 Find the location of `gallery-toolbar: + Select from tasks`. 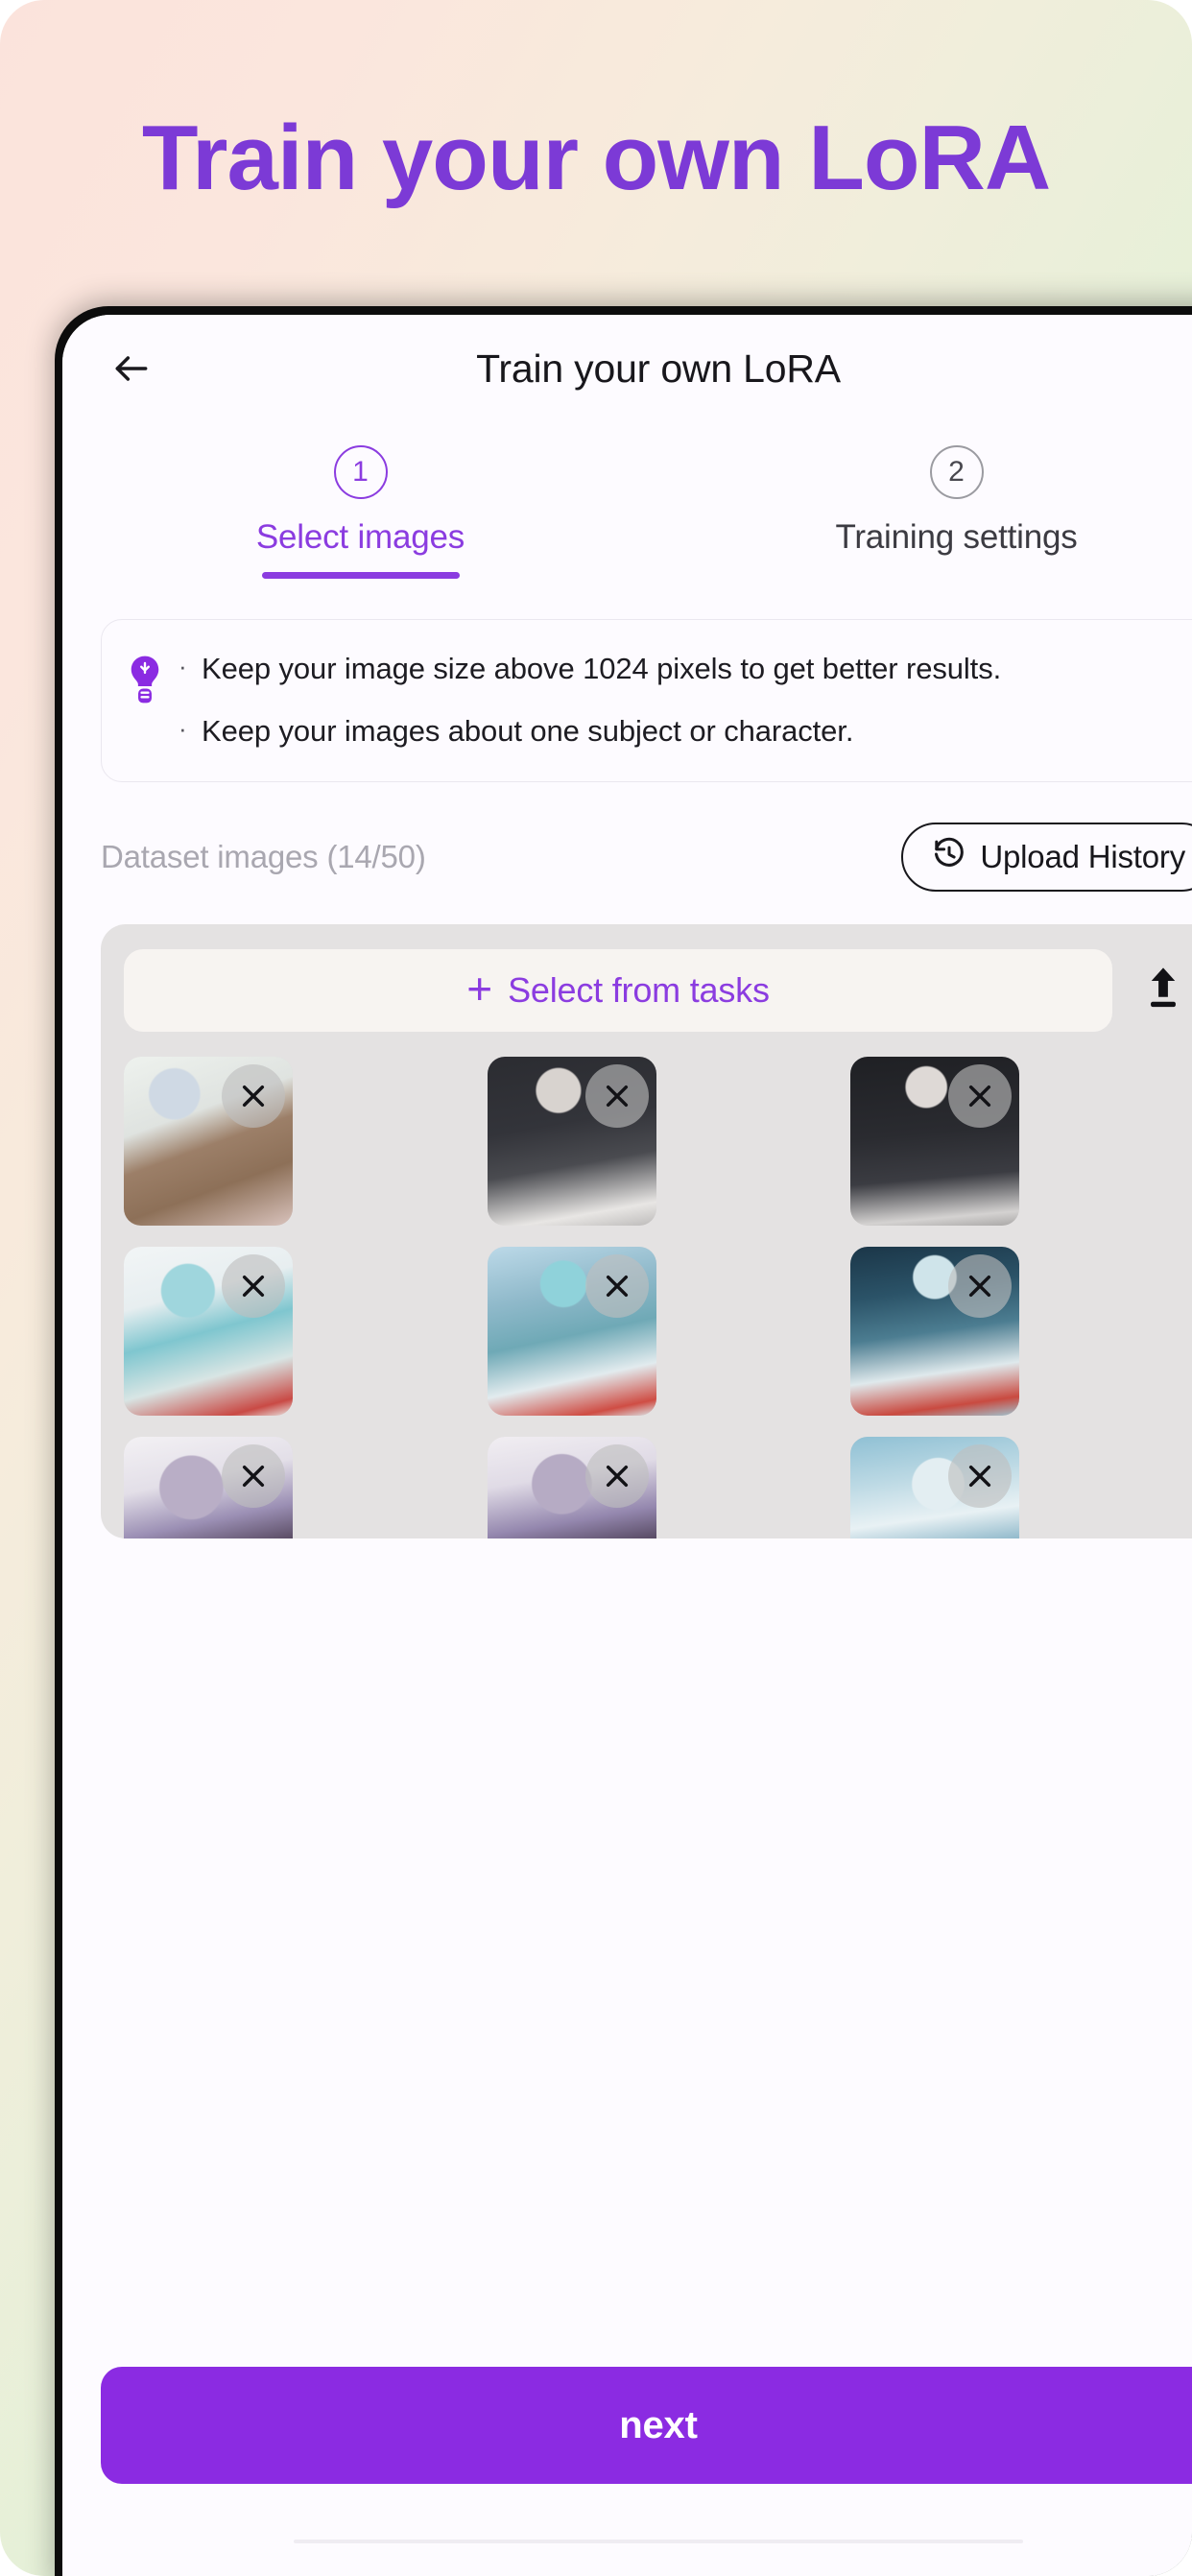

gallery-toolbar: + Select from tasks is located at coordinates (658, 990).